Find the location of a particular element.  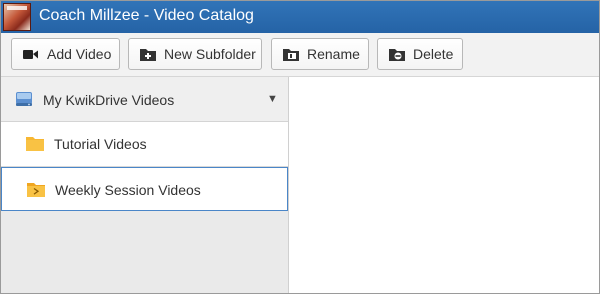

video-camera-icon is located at coordinates (31, 54).